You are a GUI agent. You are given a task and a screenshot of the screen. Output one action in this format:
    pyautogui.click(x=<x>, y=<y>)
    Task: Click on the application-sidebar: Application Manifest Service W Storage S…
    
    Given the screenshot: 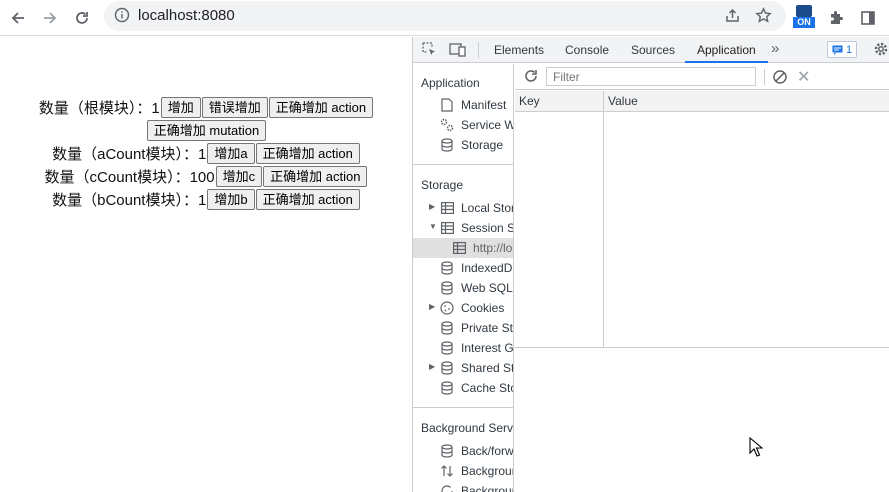 What is the action you would take?
    pyautogui.click(x=463, y=278)
    